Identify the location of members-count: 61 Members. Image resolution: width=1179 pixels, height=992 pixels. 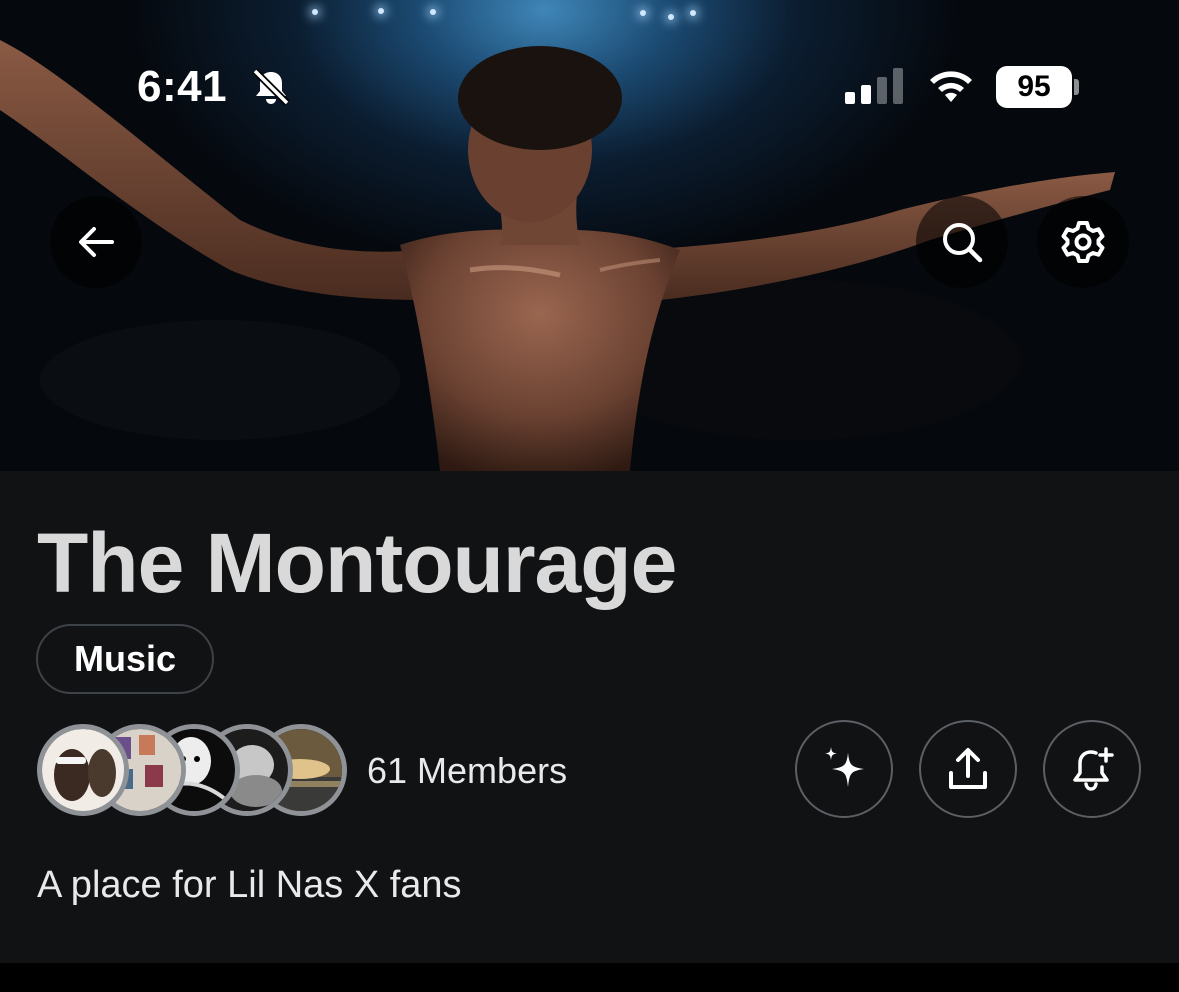
(467, 771).